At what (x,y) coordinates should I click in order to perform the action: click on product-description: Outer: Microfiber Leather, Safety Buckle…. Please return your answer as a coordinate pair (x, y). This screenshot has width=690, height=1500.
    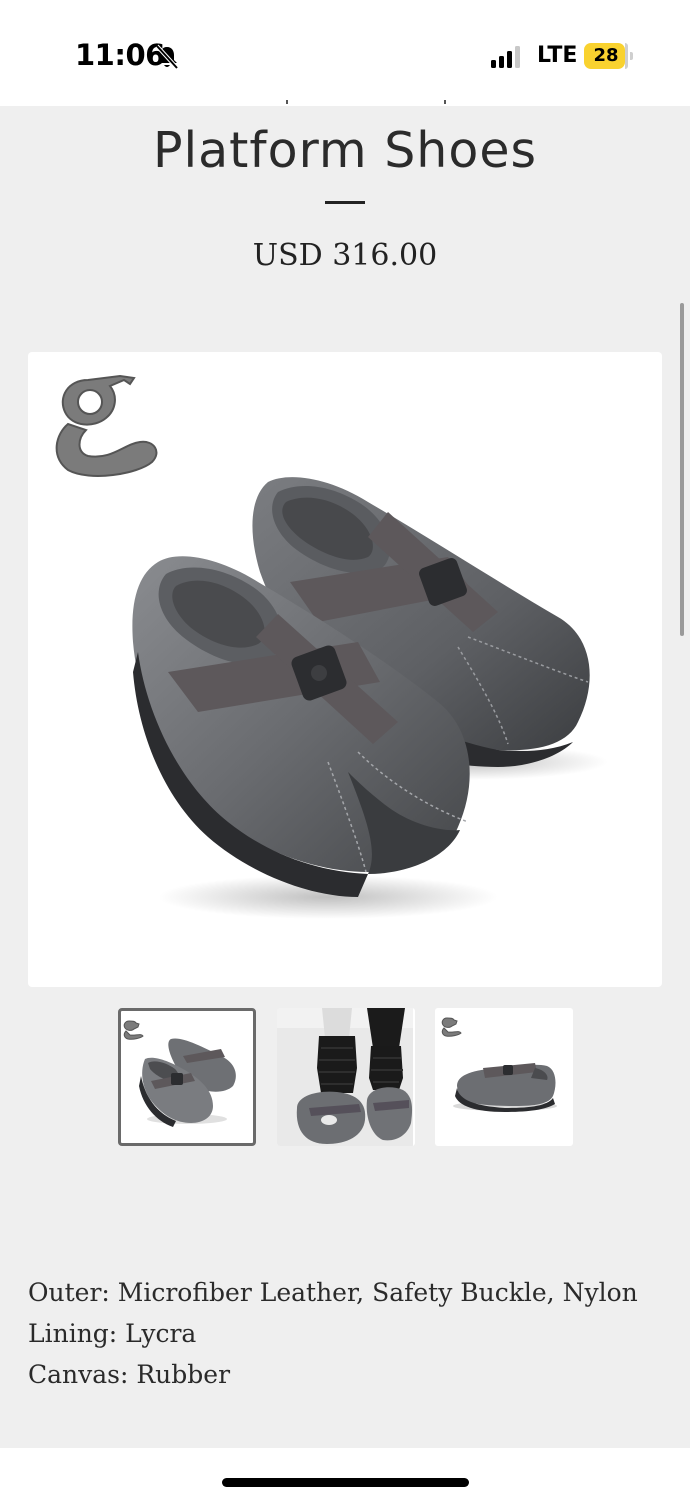
    Looking at the image, I should click on (348, 1333).